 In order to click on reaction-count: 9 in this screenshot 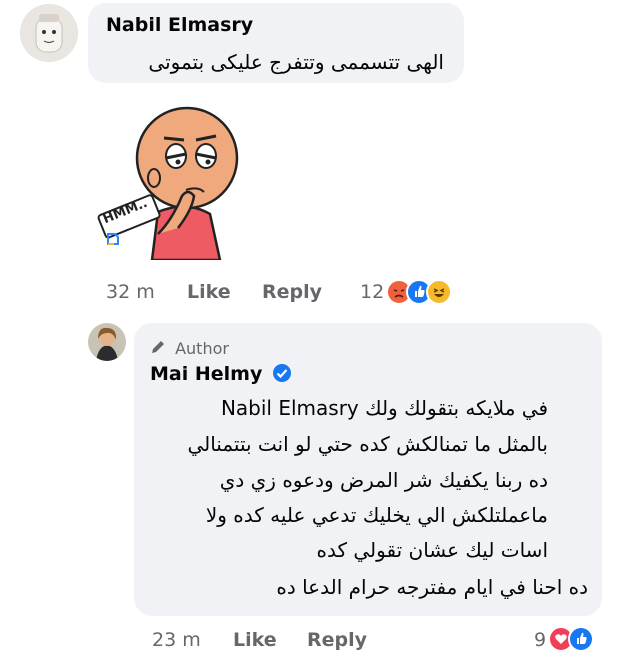, I will do `click(540, 640)`.